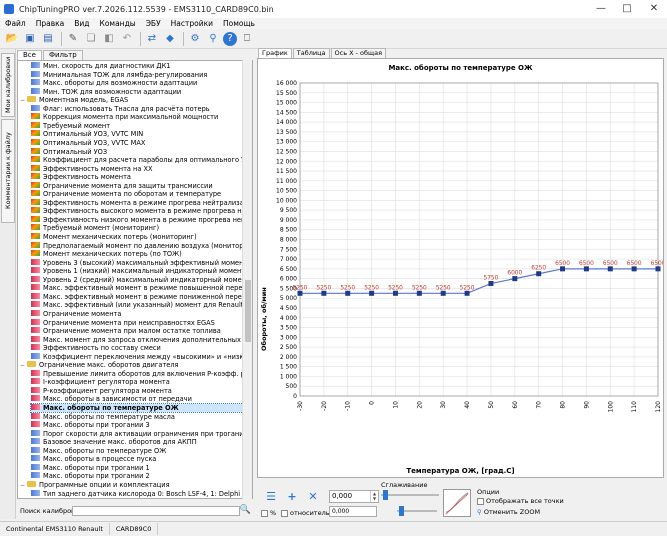 The image size is (667, 536). What do you see at coordinates (374, 496) in the screenshot?
I see `spin-arrows-icon: ▲ ▼` at bounding box center [374, 496].